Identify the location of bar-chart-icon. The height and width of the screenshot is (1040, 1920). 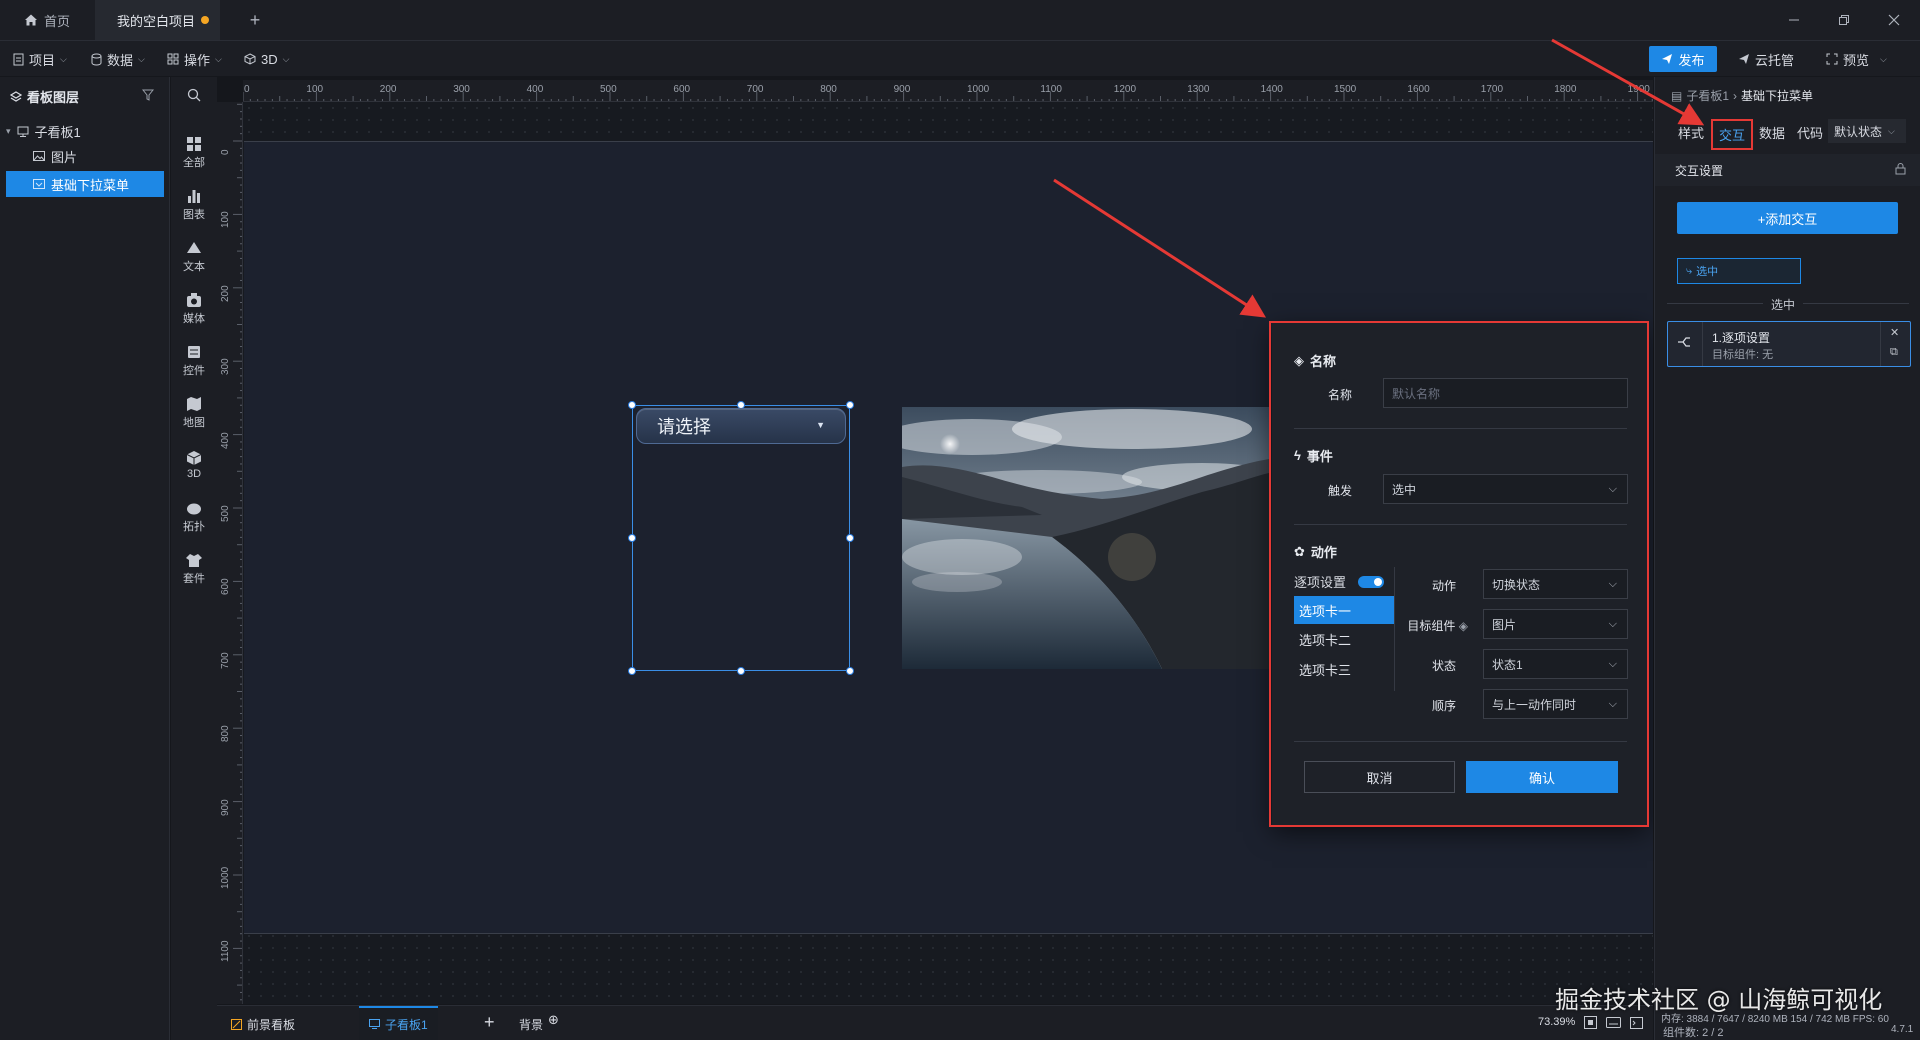
(194, 196).